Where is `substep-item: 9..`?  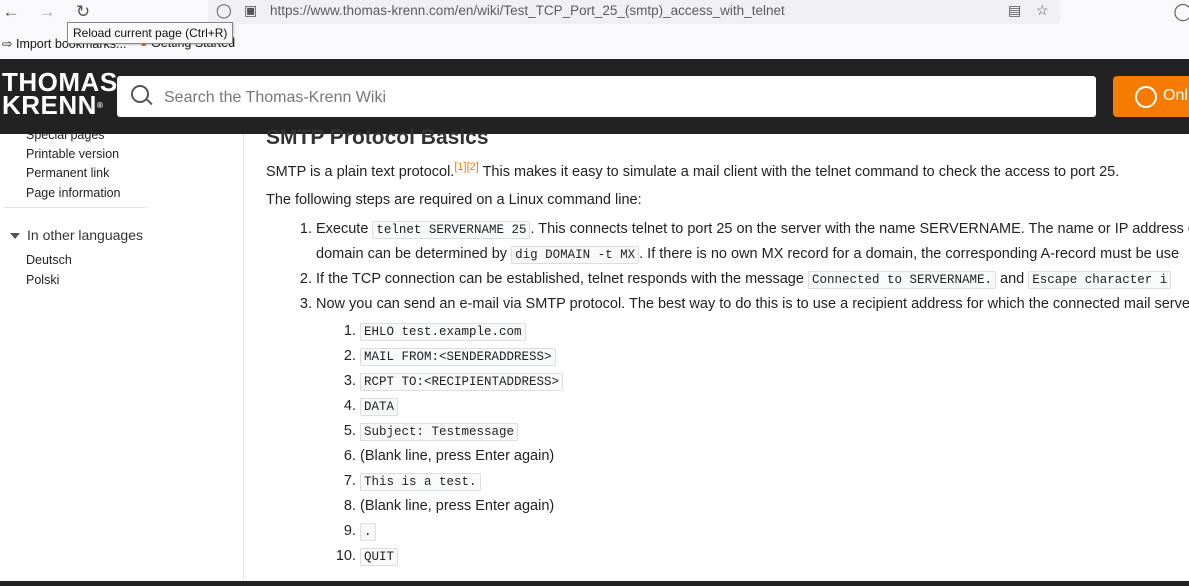
substep-item: 9.. is located at coordinates (343, 532).